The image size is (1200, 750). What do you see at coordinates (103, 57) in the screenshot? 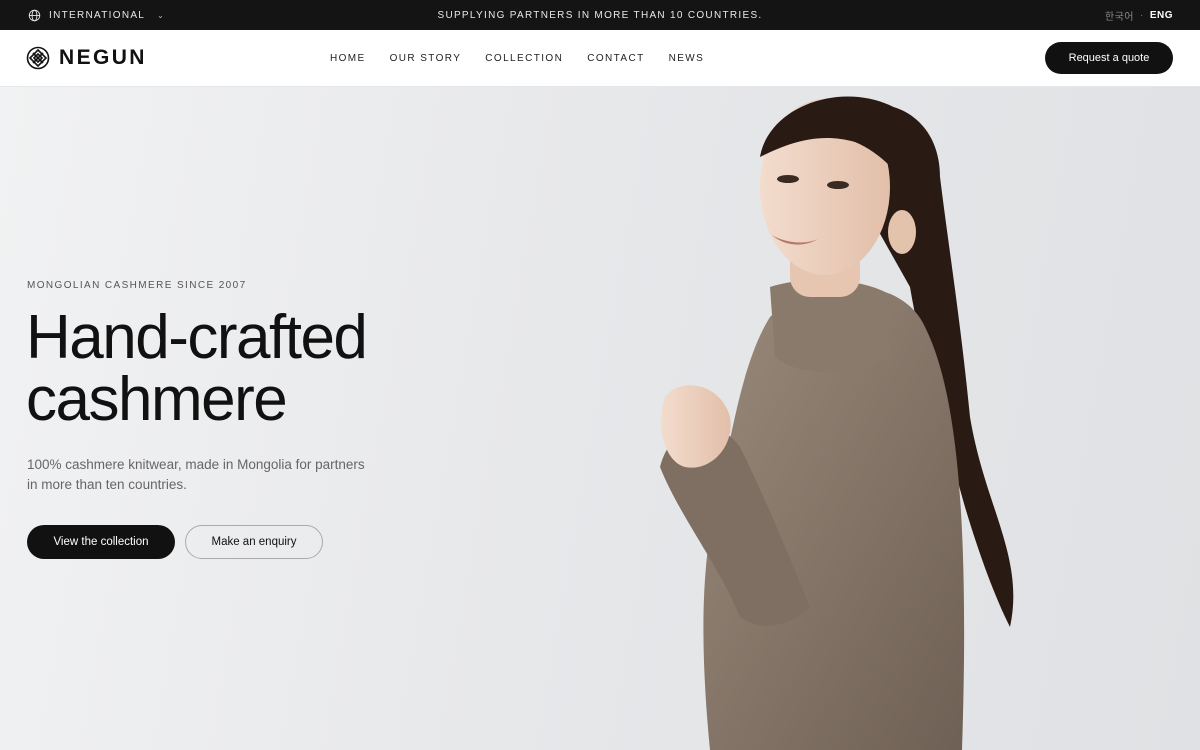
I see `brand-wordmark: NEGUN` at bounding box center [103, 57].